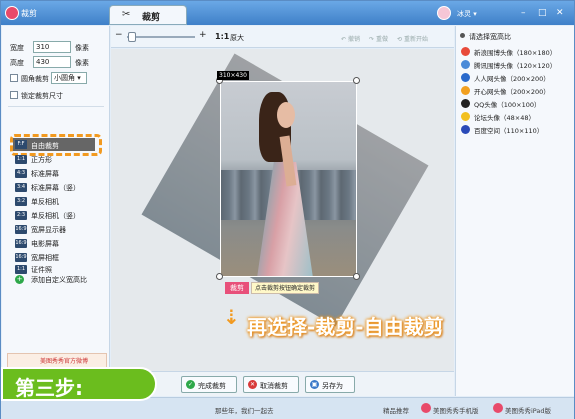 This screenshot has height=419, width=575. I want to click on ratio-item-label: 证件照, so click(41, 270).